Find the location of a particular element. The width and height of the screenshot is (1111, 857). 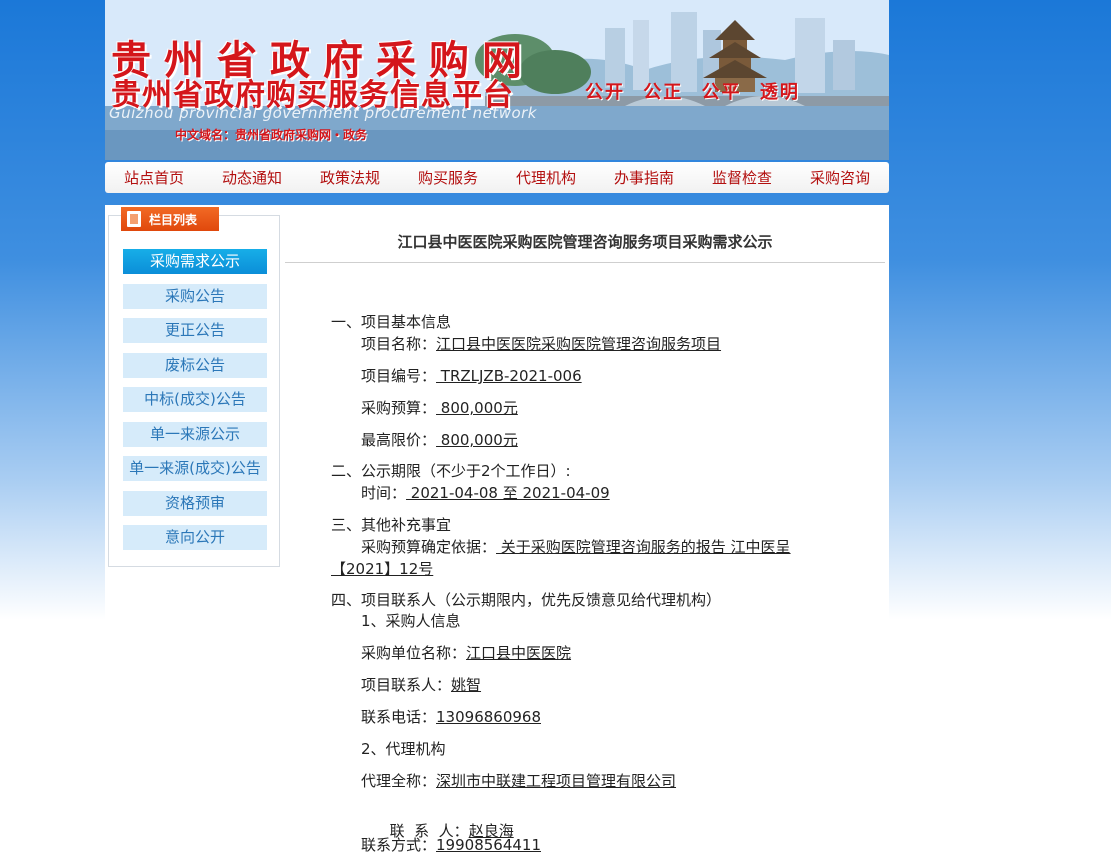

sidebar-item-single-source-award: 单一来源(成交)公告 is located at coordinates (195, 468).